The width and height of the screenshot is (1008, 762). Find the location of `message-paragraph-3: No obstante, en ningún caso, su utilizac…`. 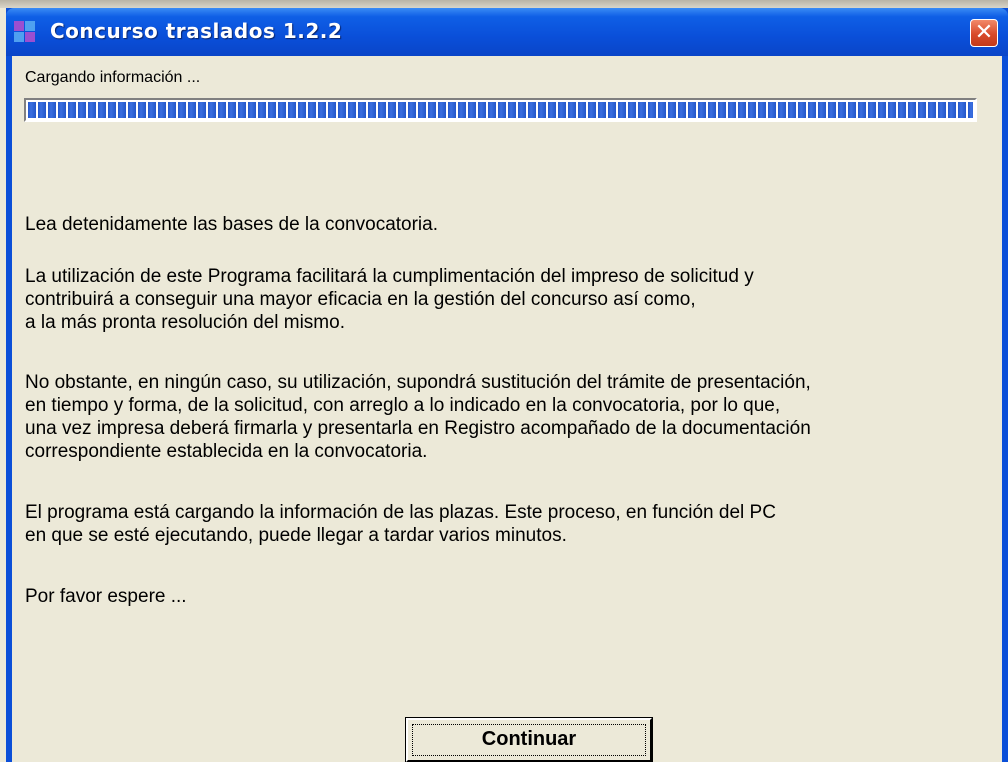

message-paragraph-3: No obstante, en ningún caso, su utilizac… is located at coordinates (418, 417).